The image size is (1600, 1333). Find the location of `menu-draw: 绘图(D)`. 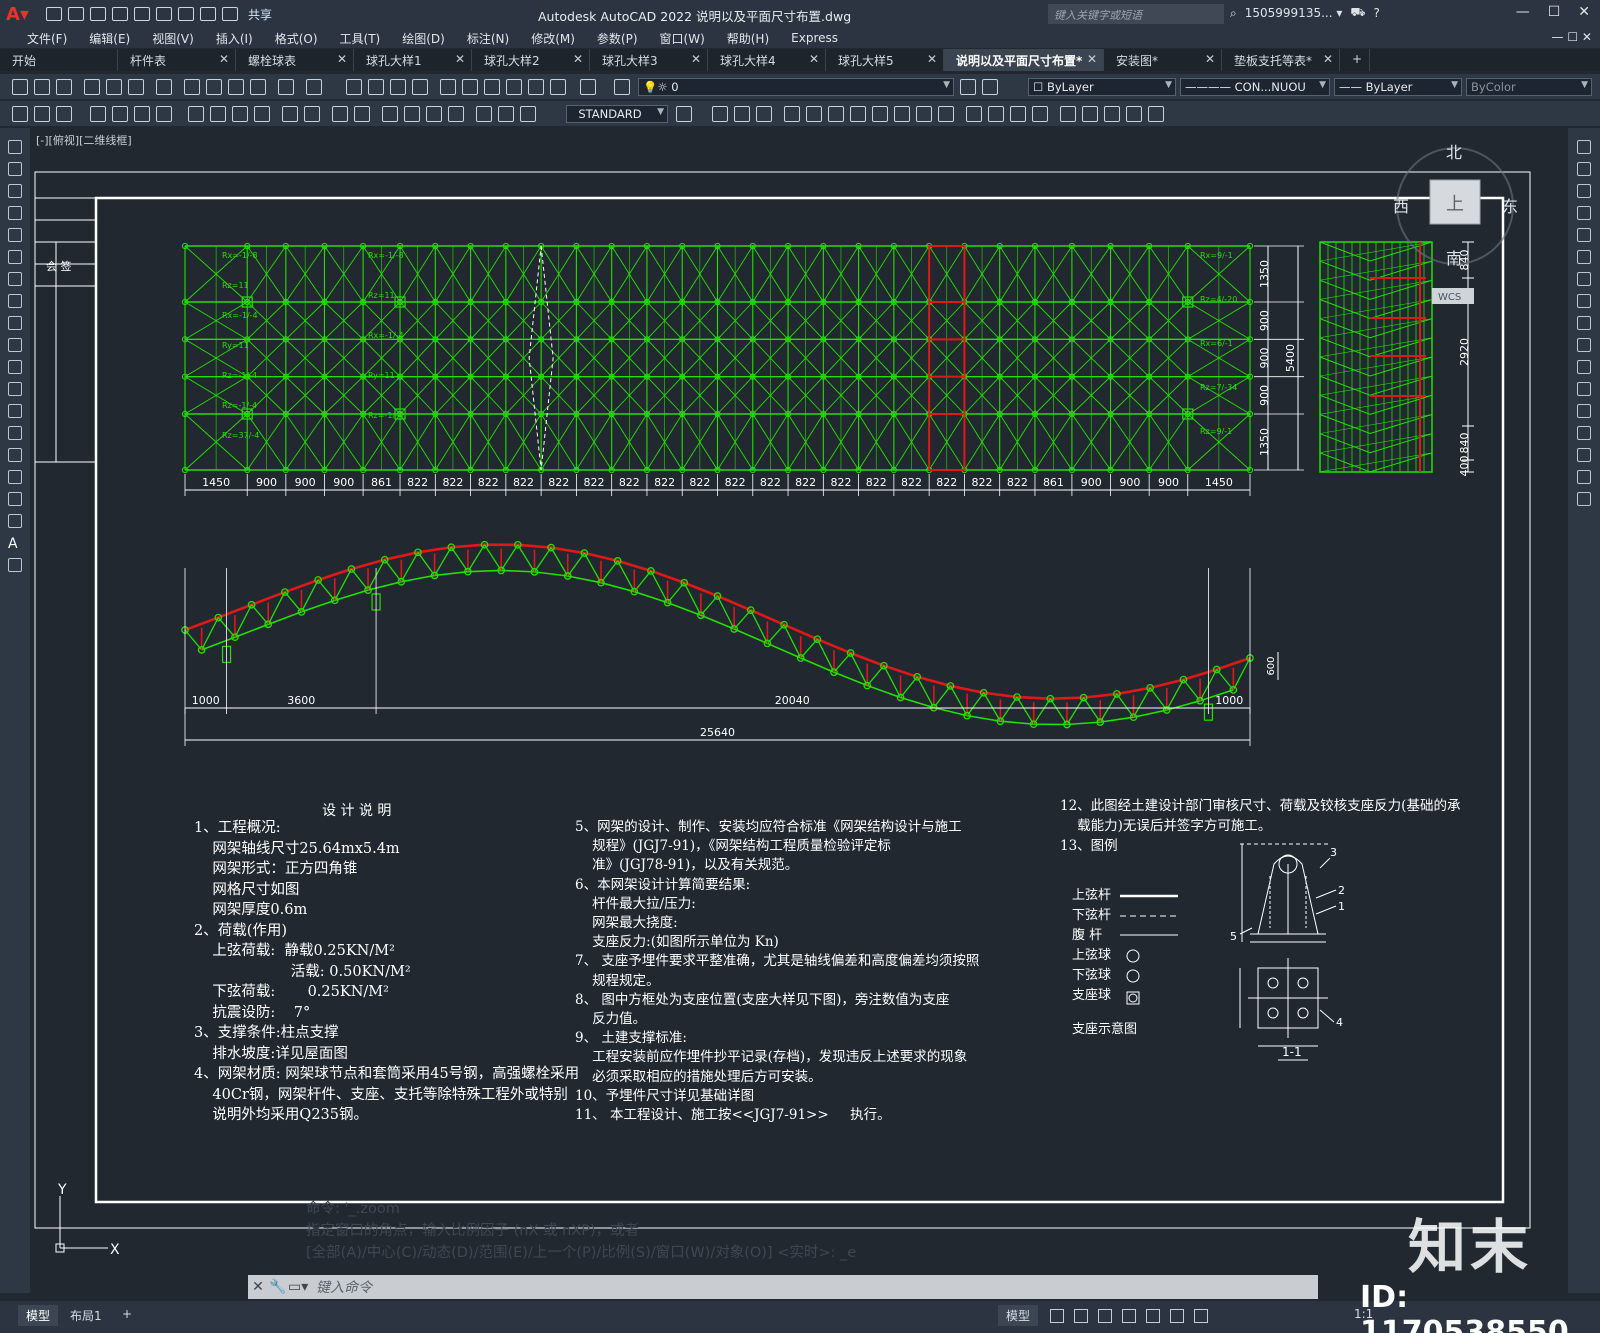

menu-draw: 绘图(D) is located at coordinates (423, 38).